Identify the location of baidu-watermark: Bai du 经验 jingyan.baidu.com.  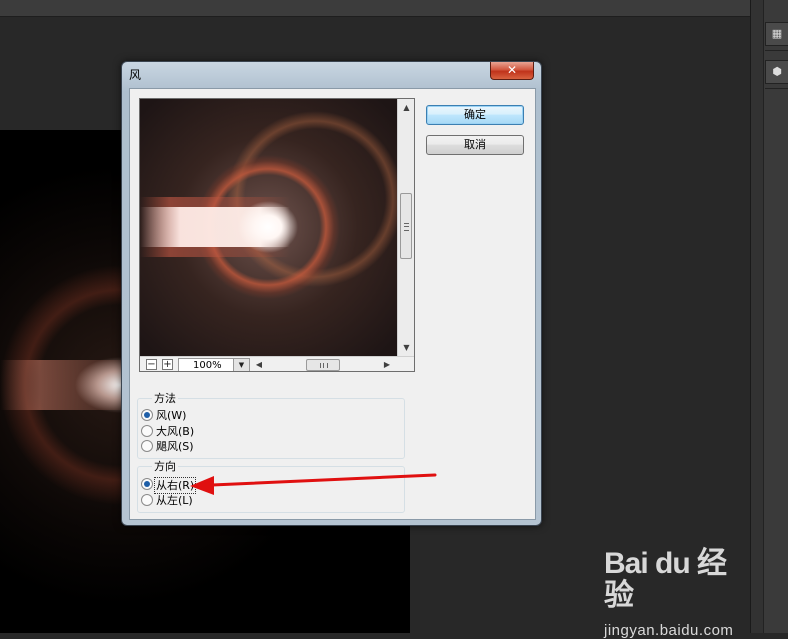
(676, 593).